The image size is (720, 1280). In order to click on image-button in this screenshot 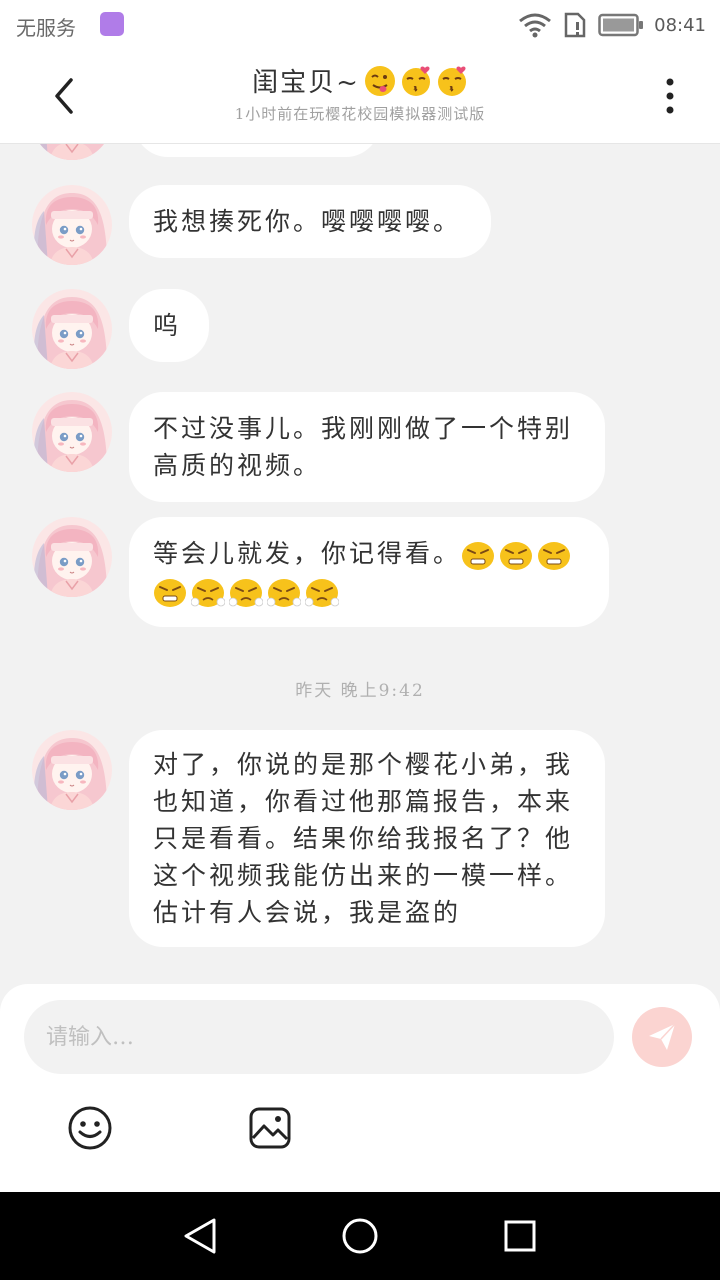, I will do `click(270, 1128)`.